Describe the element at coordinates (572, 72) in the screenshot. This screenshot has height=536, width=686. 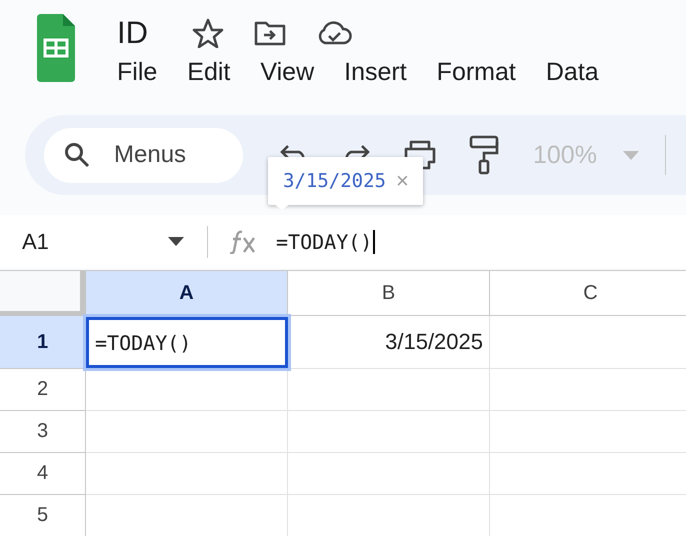
I see `menu-item: Data` at that location.